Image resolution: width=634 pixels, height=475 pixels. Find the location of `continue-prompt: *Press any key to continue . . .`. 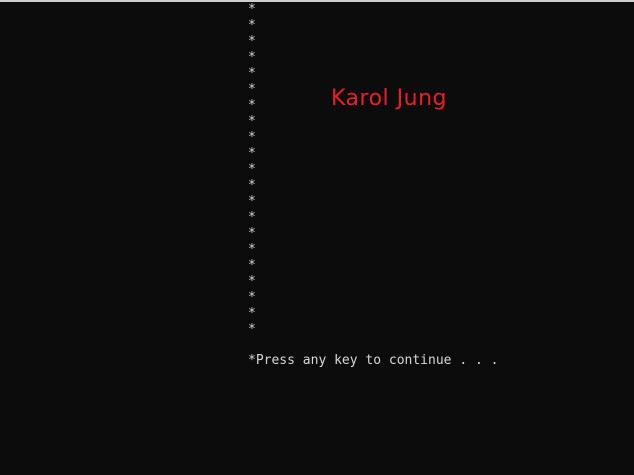

continue-prompt: *Press any key to continue . . . is located at coordinates (373, 360).